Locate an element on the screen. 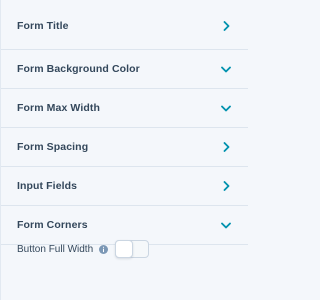 This screenshot has height=300, width=320. toggle-knob is located at coordinates (124, 249).